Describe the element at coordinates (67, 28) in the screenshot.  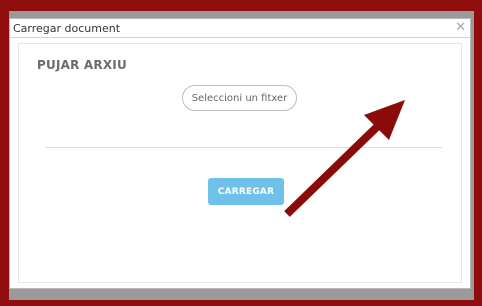
I see `dialog-title: Carregar document` at that location.